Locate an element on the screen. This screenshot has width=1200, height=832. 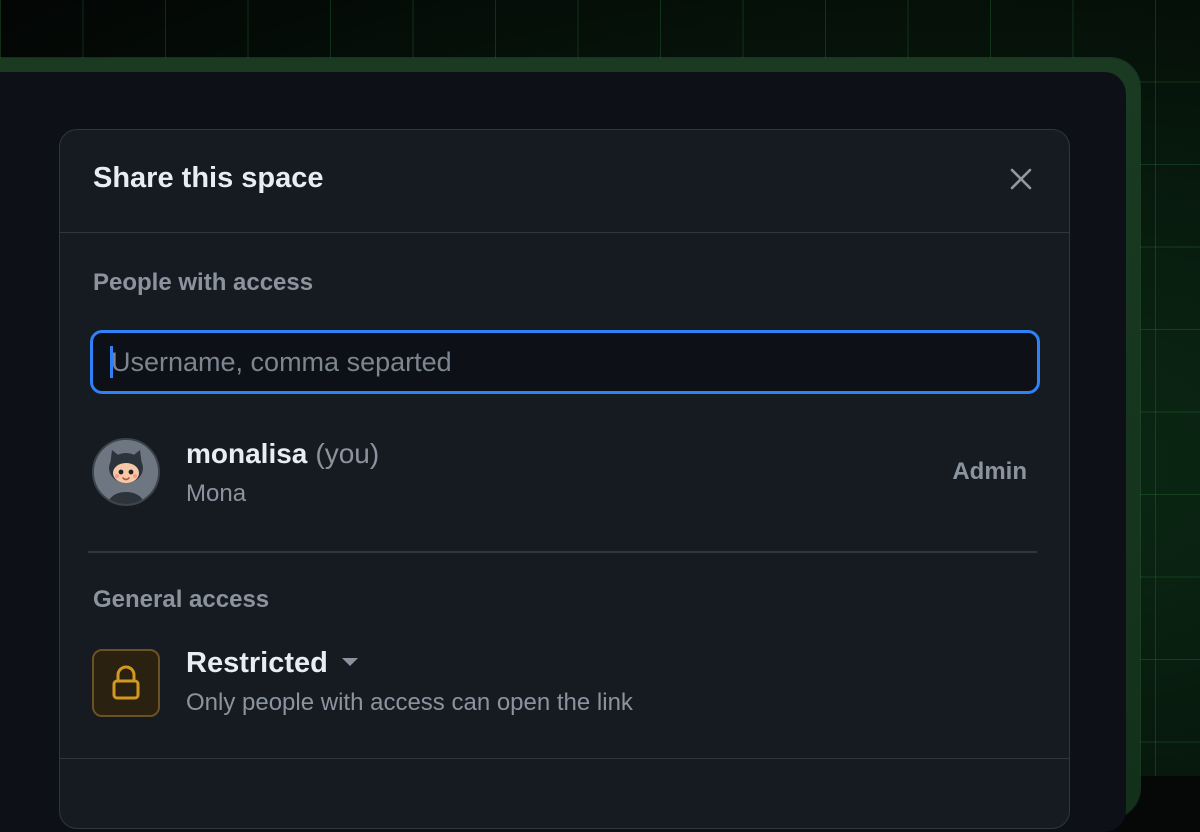
dialog-title: Share this space is located at coordinates (208, 178).